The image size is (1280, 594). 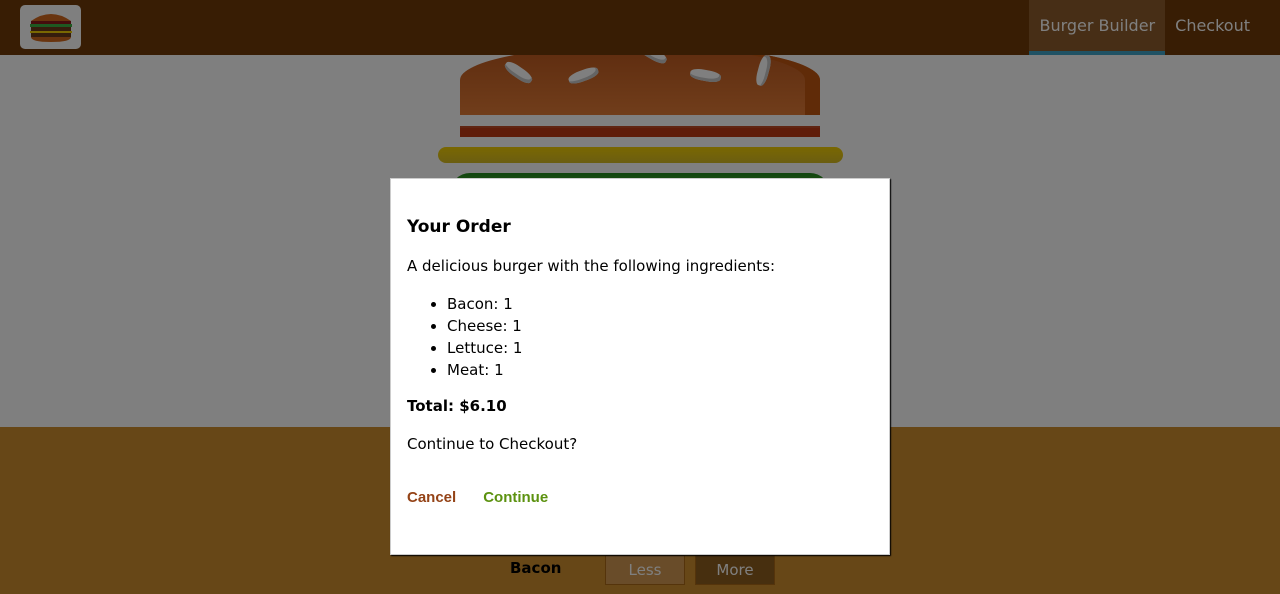 What do you see at coordinates (459, 227) in the screenshot?
I see `modal-title: Your Order` at bounding box center [459, 227].